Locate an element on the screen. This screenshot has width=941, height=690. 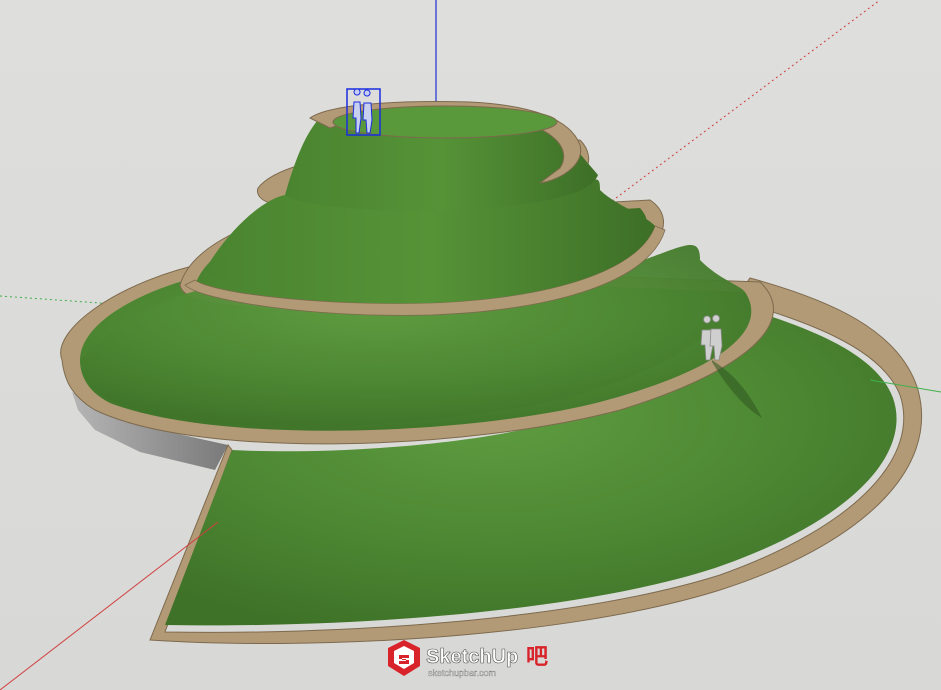
watermark: SketchUp 吧 sketchupbar.com is located at coordinates (471, 660).